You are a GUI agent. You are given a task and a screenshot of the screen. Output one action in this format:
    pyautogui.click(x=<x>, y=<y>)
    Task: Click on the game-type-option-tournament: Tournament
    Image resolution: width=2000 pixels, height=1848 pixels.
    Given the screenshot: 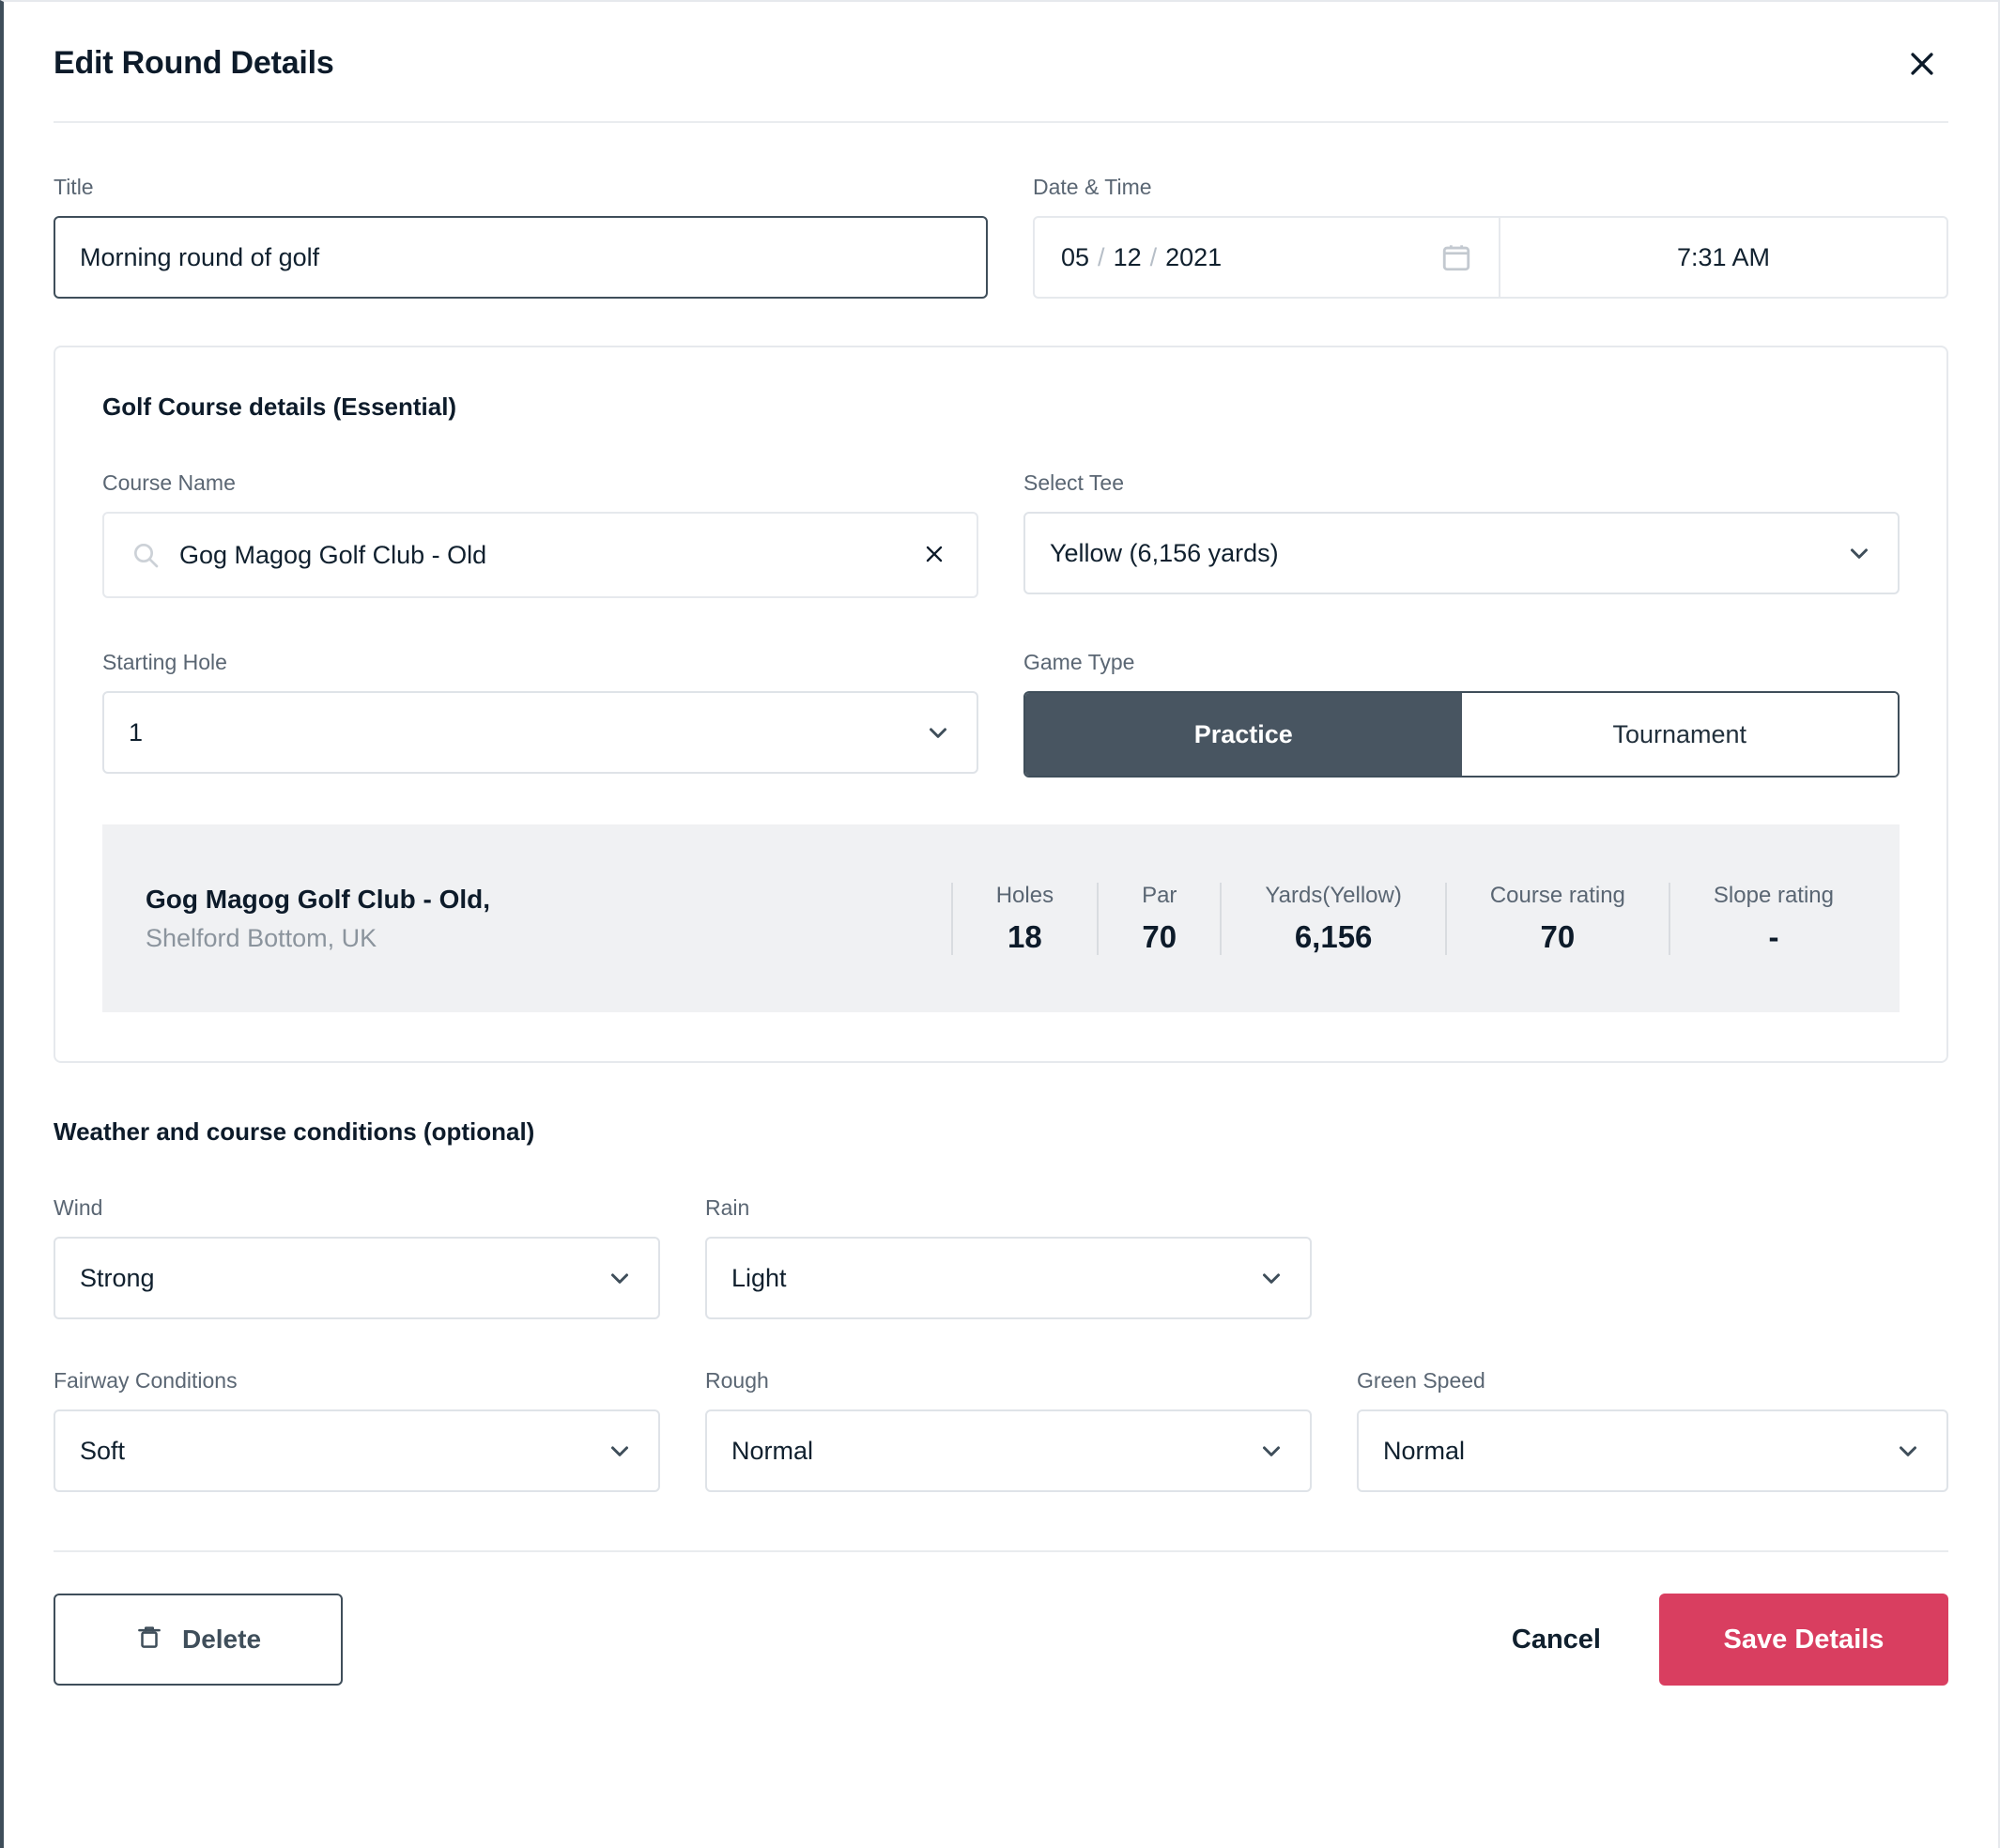 What is the action you would take?
    pyautogui.click(x=1679, y=734)
    